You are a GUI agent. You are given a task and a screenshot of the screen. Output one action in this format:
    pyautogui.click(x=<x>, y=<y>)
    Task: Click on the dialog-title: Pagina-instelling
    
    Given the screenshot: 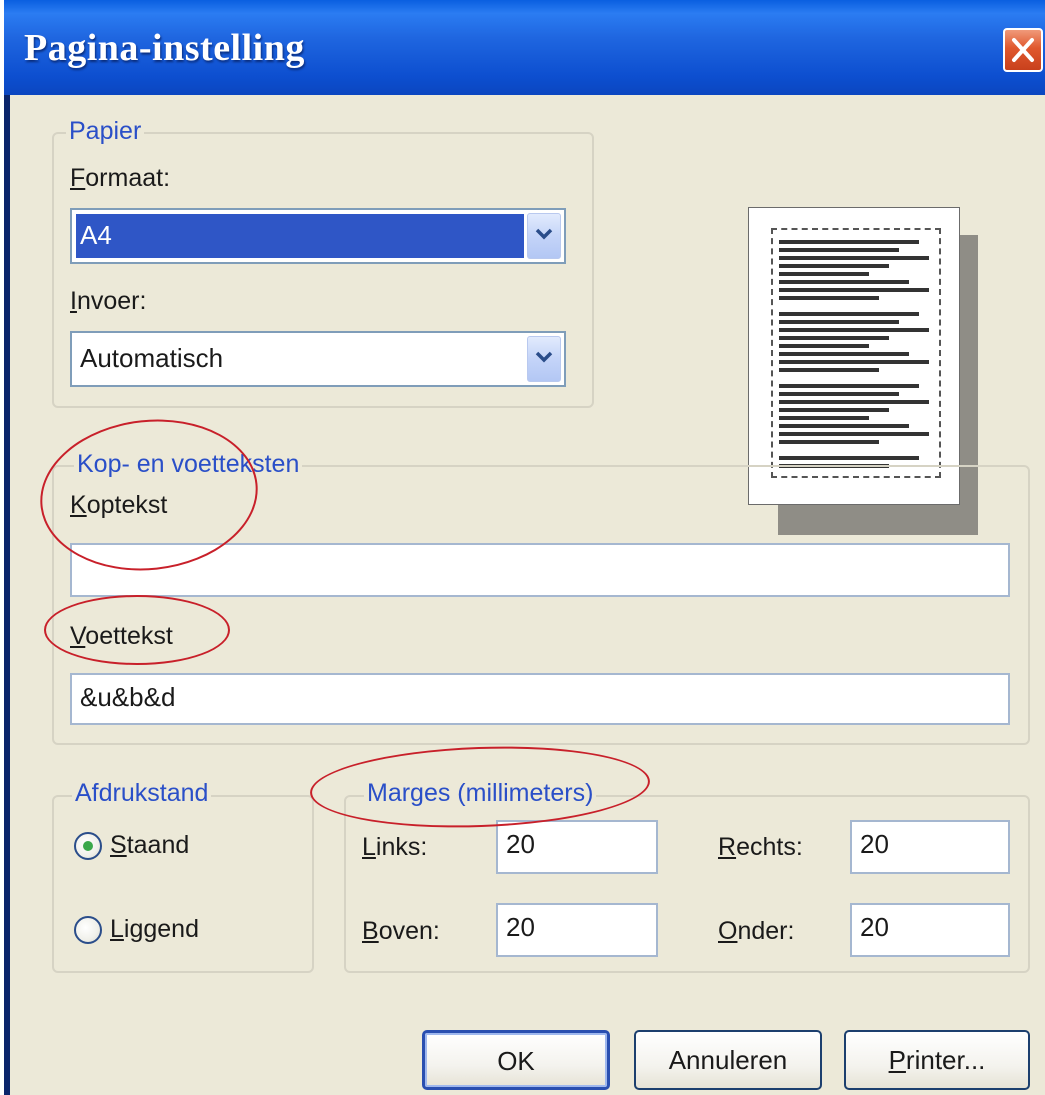 What is the action you would take?
    pyautogui.click(x=164, y=48)
    